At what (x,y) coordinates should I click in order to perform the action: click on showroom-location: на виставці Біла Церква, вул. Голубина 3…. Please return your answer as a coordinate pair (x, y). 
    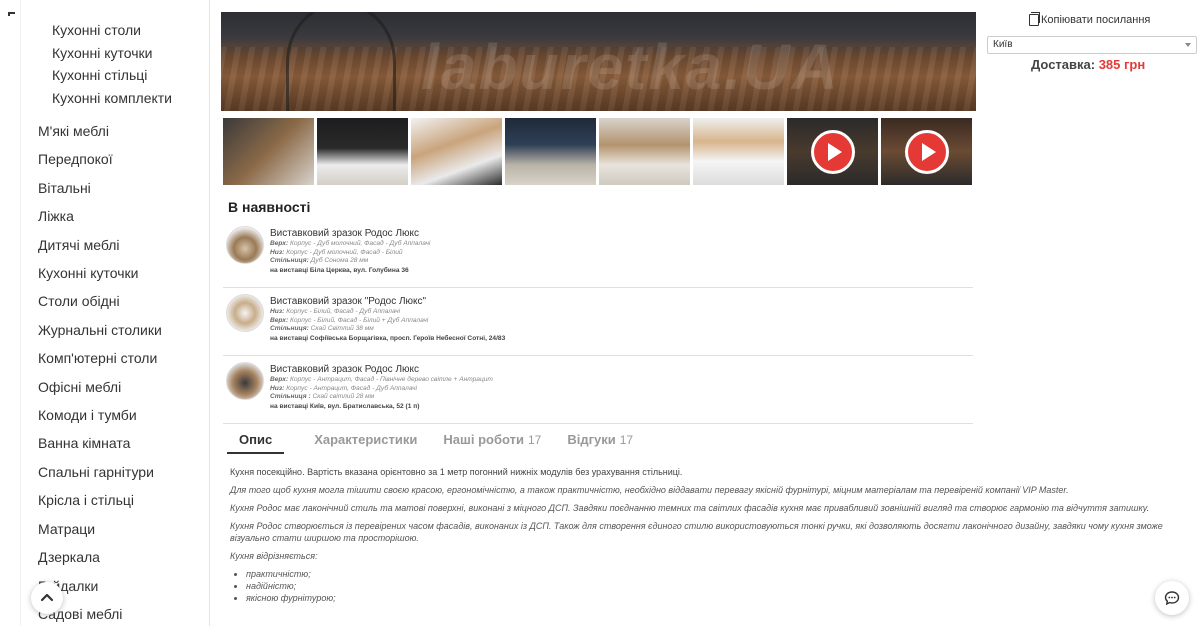
    Looking at the image, I should click on (339, 270).